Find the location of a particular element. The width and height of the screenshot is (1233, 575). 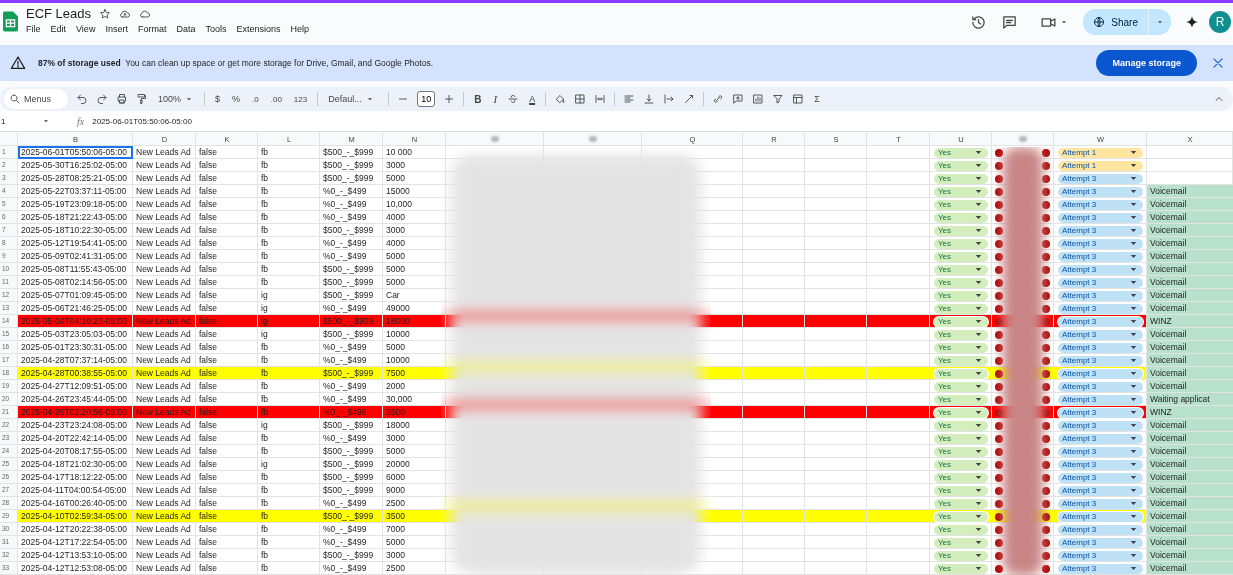

share-button: Share is located at coordinates (1116, 22).